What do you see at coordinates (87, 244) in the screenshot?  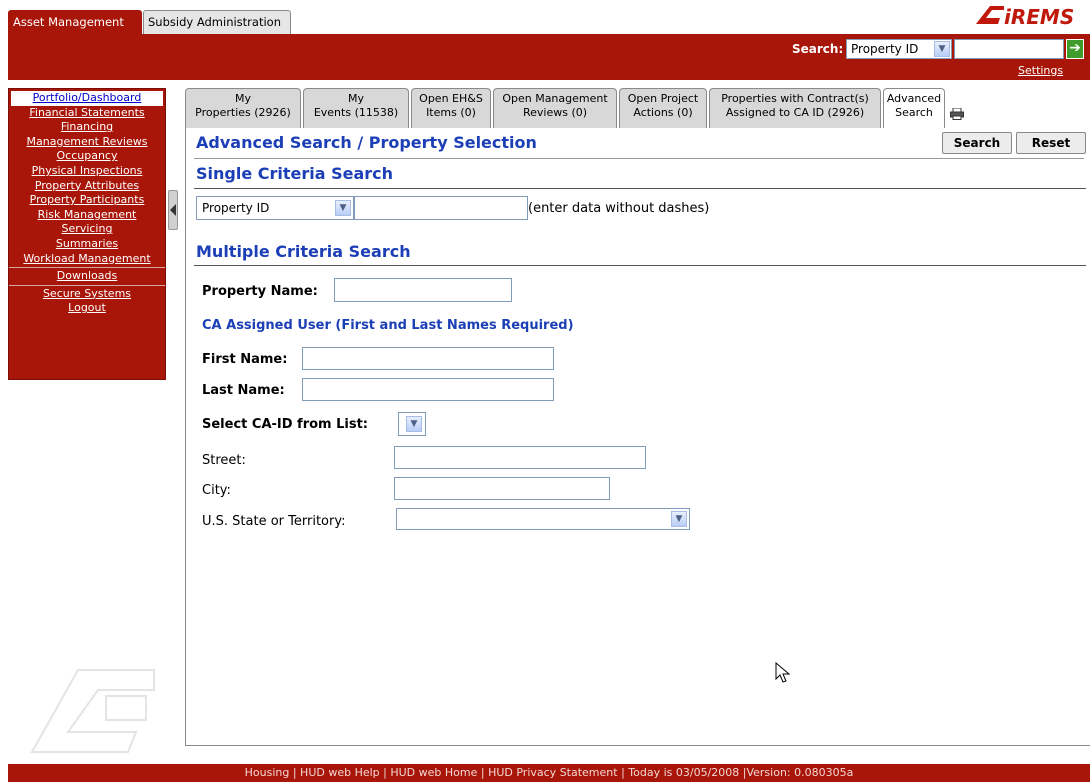 I see `nav-summaries: Summaries` at bounding box center [87, 244].